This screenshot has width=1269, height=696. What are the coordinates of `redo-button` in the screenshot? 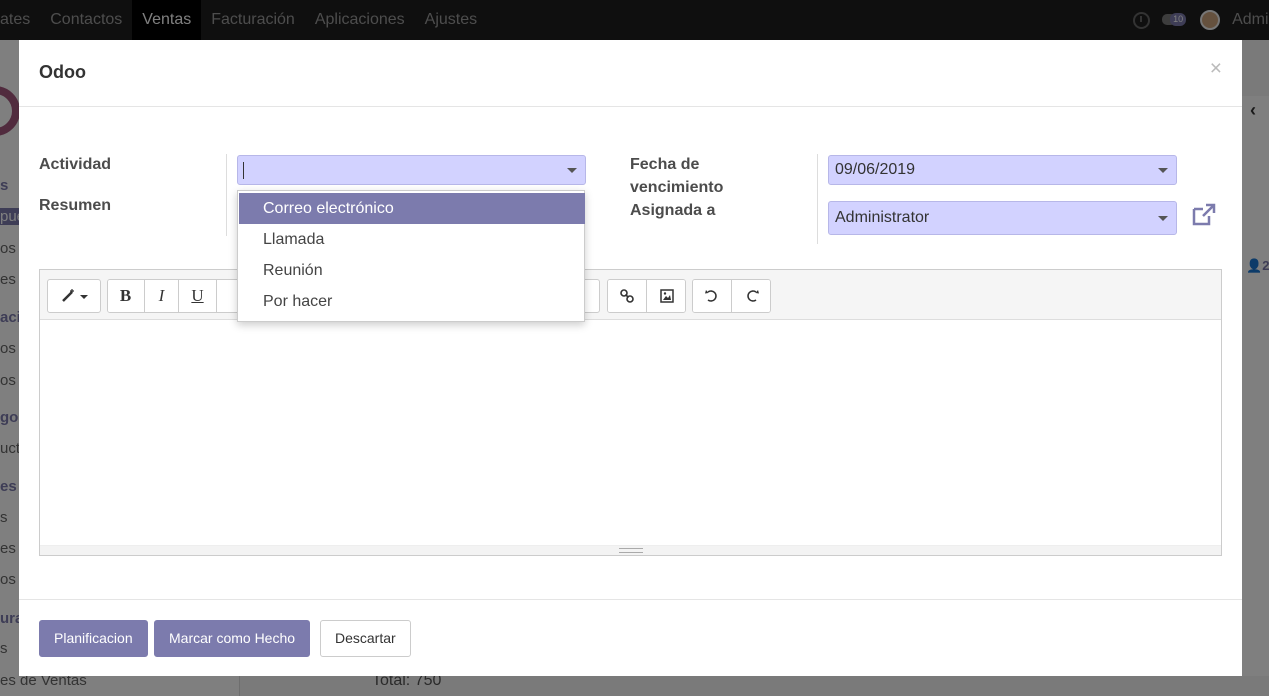 It's located at (751, 296).